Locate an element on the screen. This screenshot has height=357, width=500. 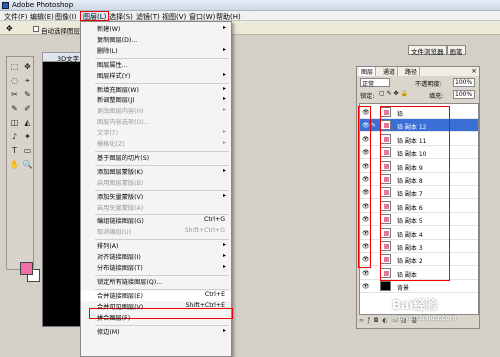
layer-menu-item: 图层样式(Y) ▸ is located at coordinates (156, 76).